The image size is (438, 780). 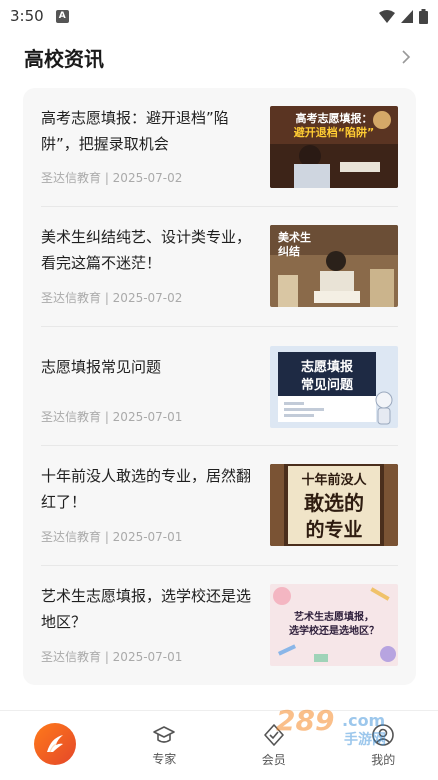 What do you see at coordinates (64, 58) in the screenshot?
I see `page-title: 高校资讯` at bounding box center [64, 58].